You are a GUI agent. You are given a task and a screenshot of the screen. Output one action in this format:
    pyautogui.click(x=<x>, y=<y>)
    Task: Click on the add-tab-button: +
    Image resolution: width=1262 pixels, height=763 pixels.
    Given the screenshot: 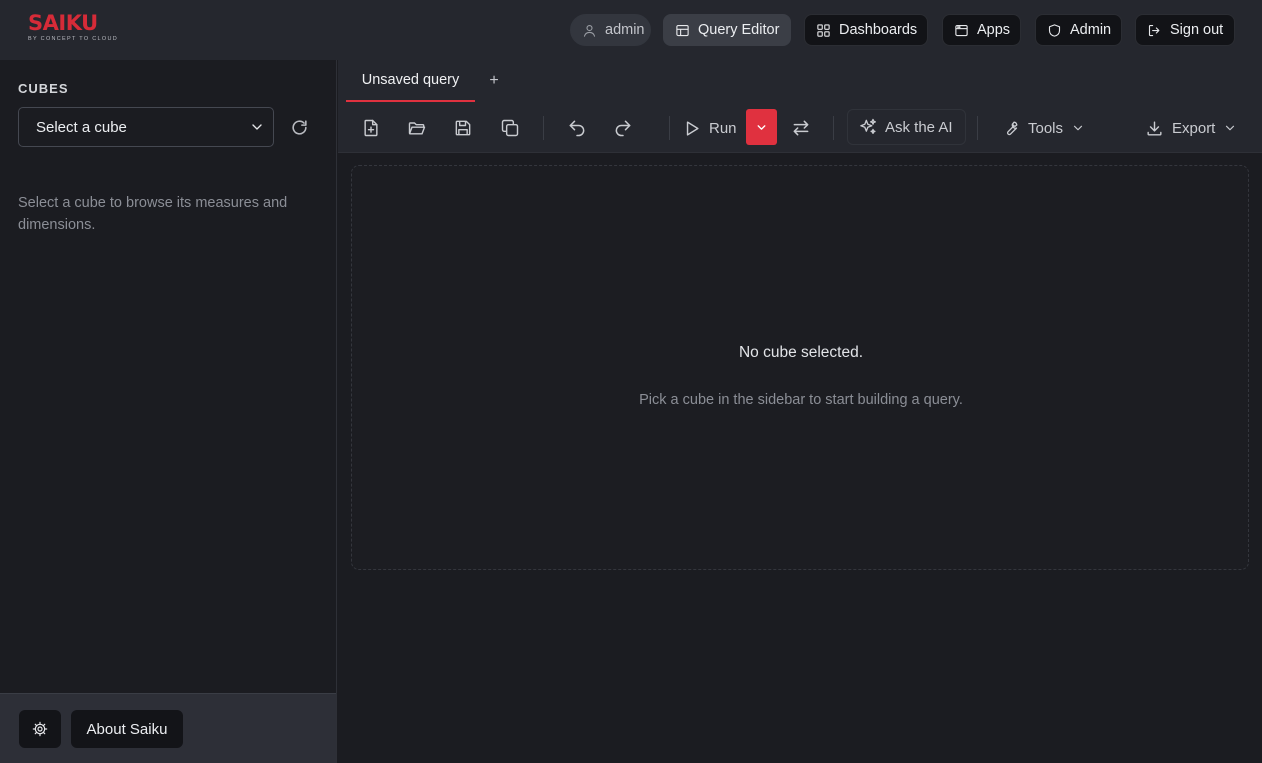 What is the action you would take?
    pyautogui.click(x=494, y=81)
    